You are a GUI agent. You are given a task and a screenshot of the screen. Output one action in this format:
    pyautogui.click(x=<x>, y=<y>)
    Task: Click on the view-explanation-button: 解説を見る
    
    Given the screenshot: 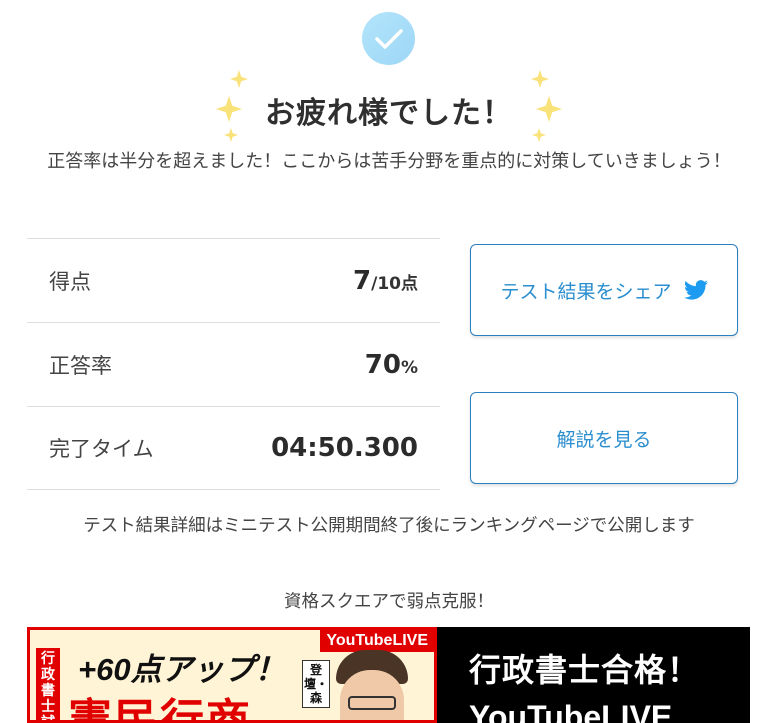 What is the action you would take?
    pyautogui.click(x=604, y=438)
    